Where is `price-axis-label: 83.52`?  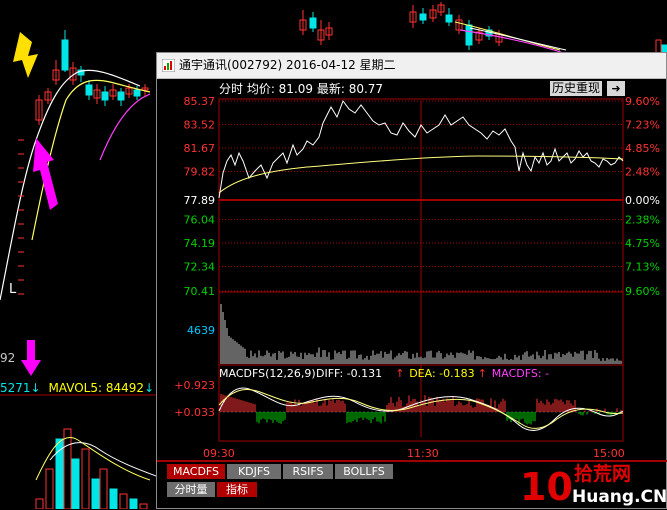 price-axis-label: 83.52 is located at coordinates (200, 124).